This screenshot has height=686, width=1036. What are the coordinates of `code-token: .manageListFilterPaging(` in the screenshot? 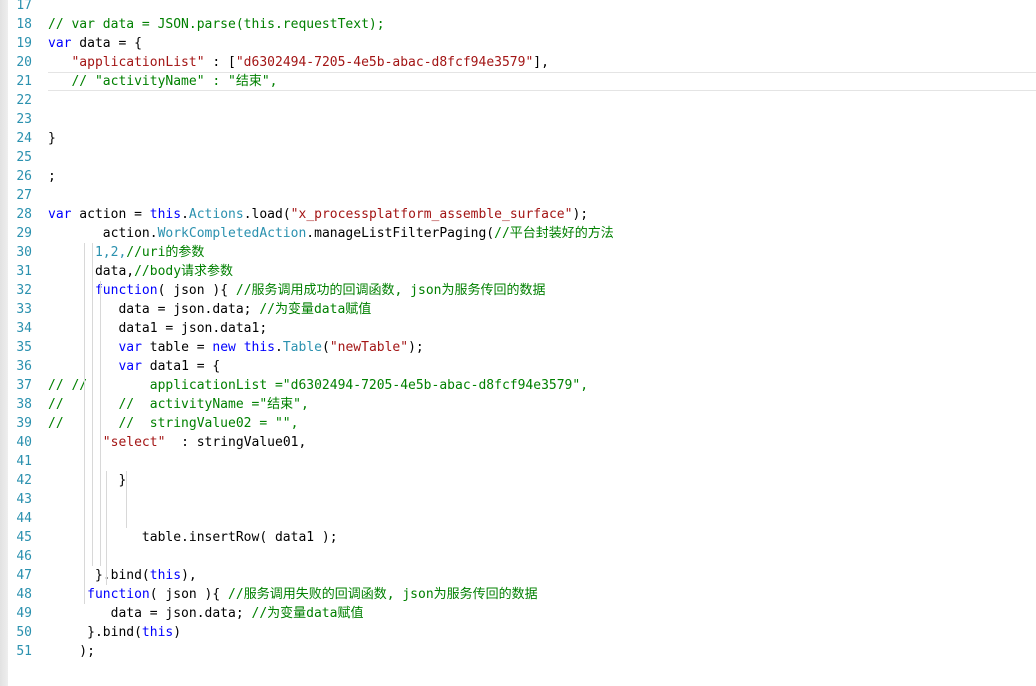 It's located at (400, 233).